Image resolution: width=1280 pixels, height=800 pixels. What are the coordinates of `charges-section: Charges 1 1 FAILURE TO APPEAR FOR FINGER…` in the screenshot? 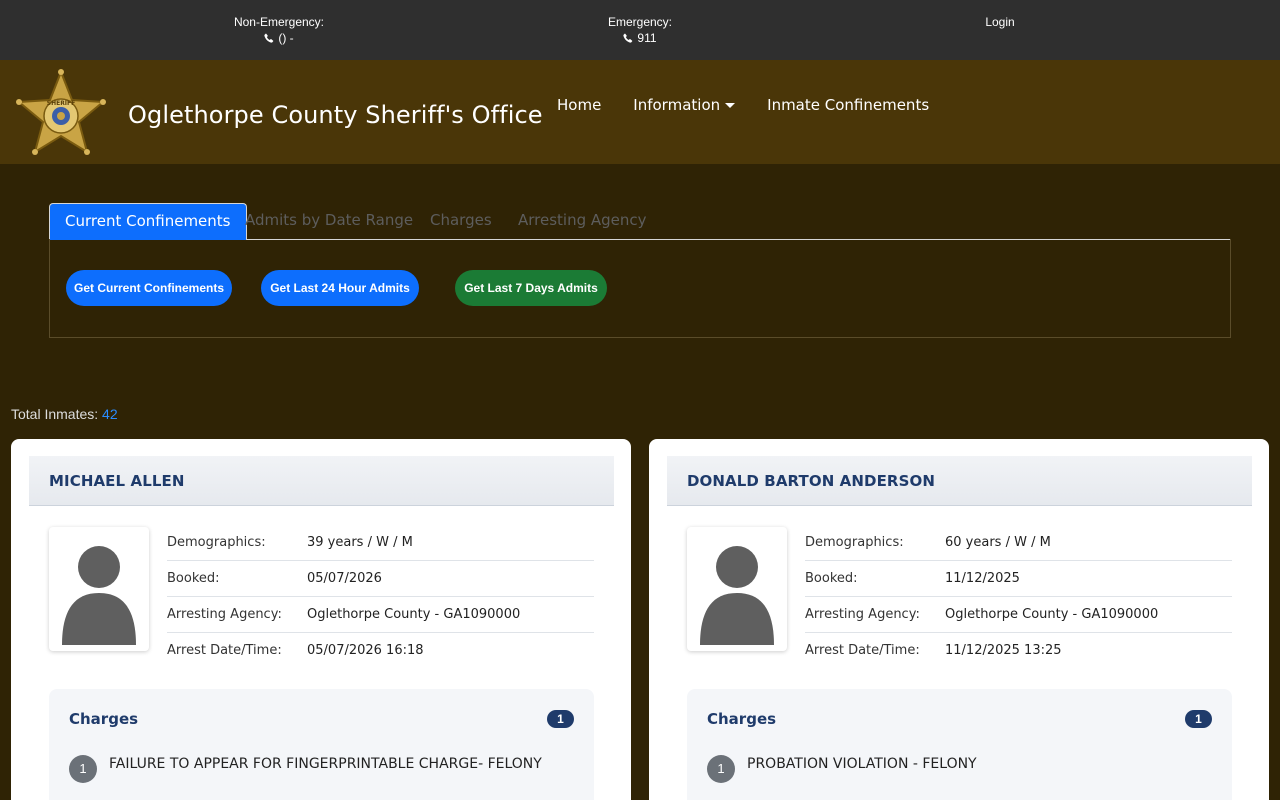 It's located at (321, 744).